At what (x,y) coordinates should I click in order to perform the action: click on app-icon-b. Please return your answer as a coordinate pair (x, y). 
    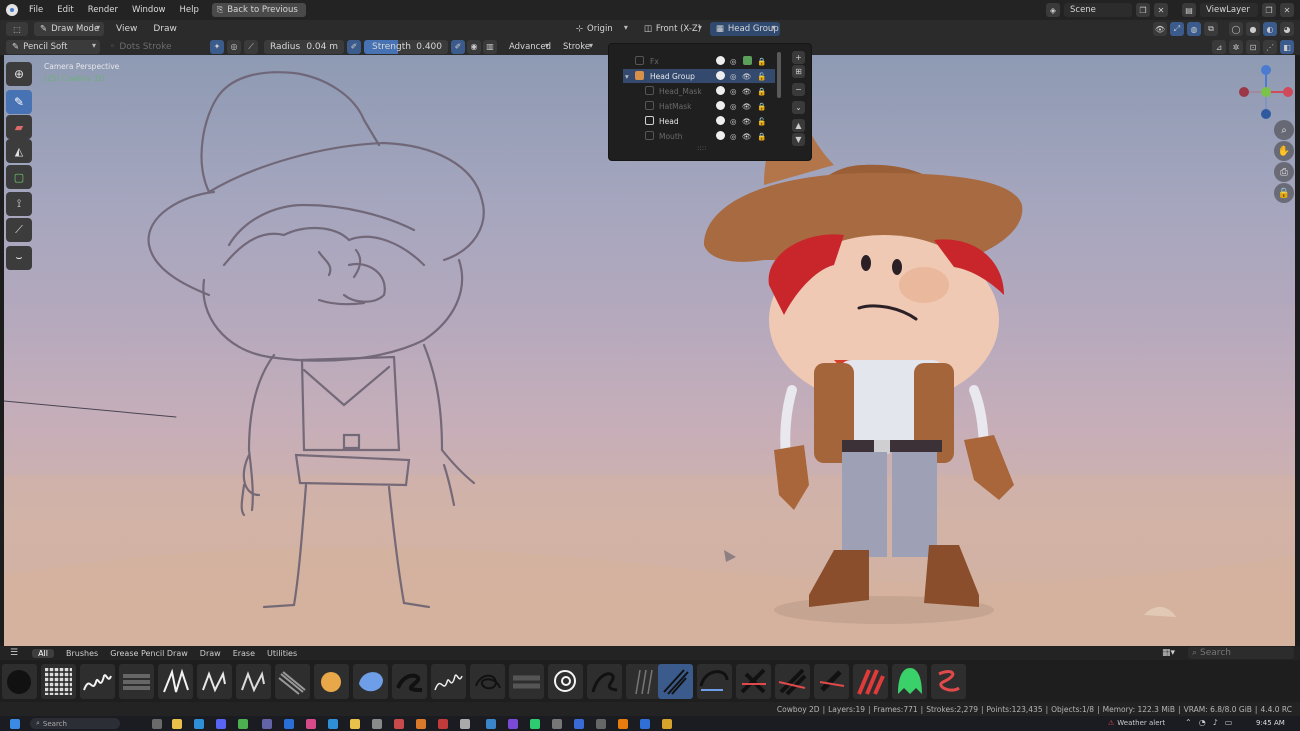
    Looking at the image, I should click on (421, 724).